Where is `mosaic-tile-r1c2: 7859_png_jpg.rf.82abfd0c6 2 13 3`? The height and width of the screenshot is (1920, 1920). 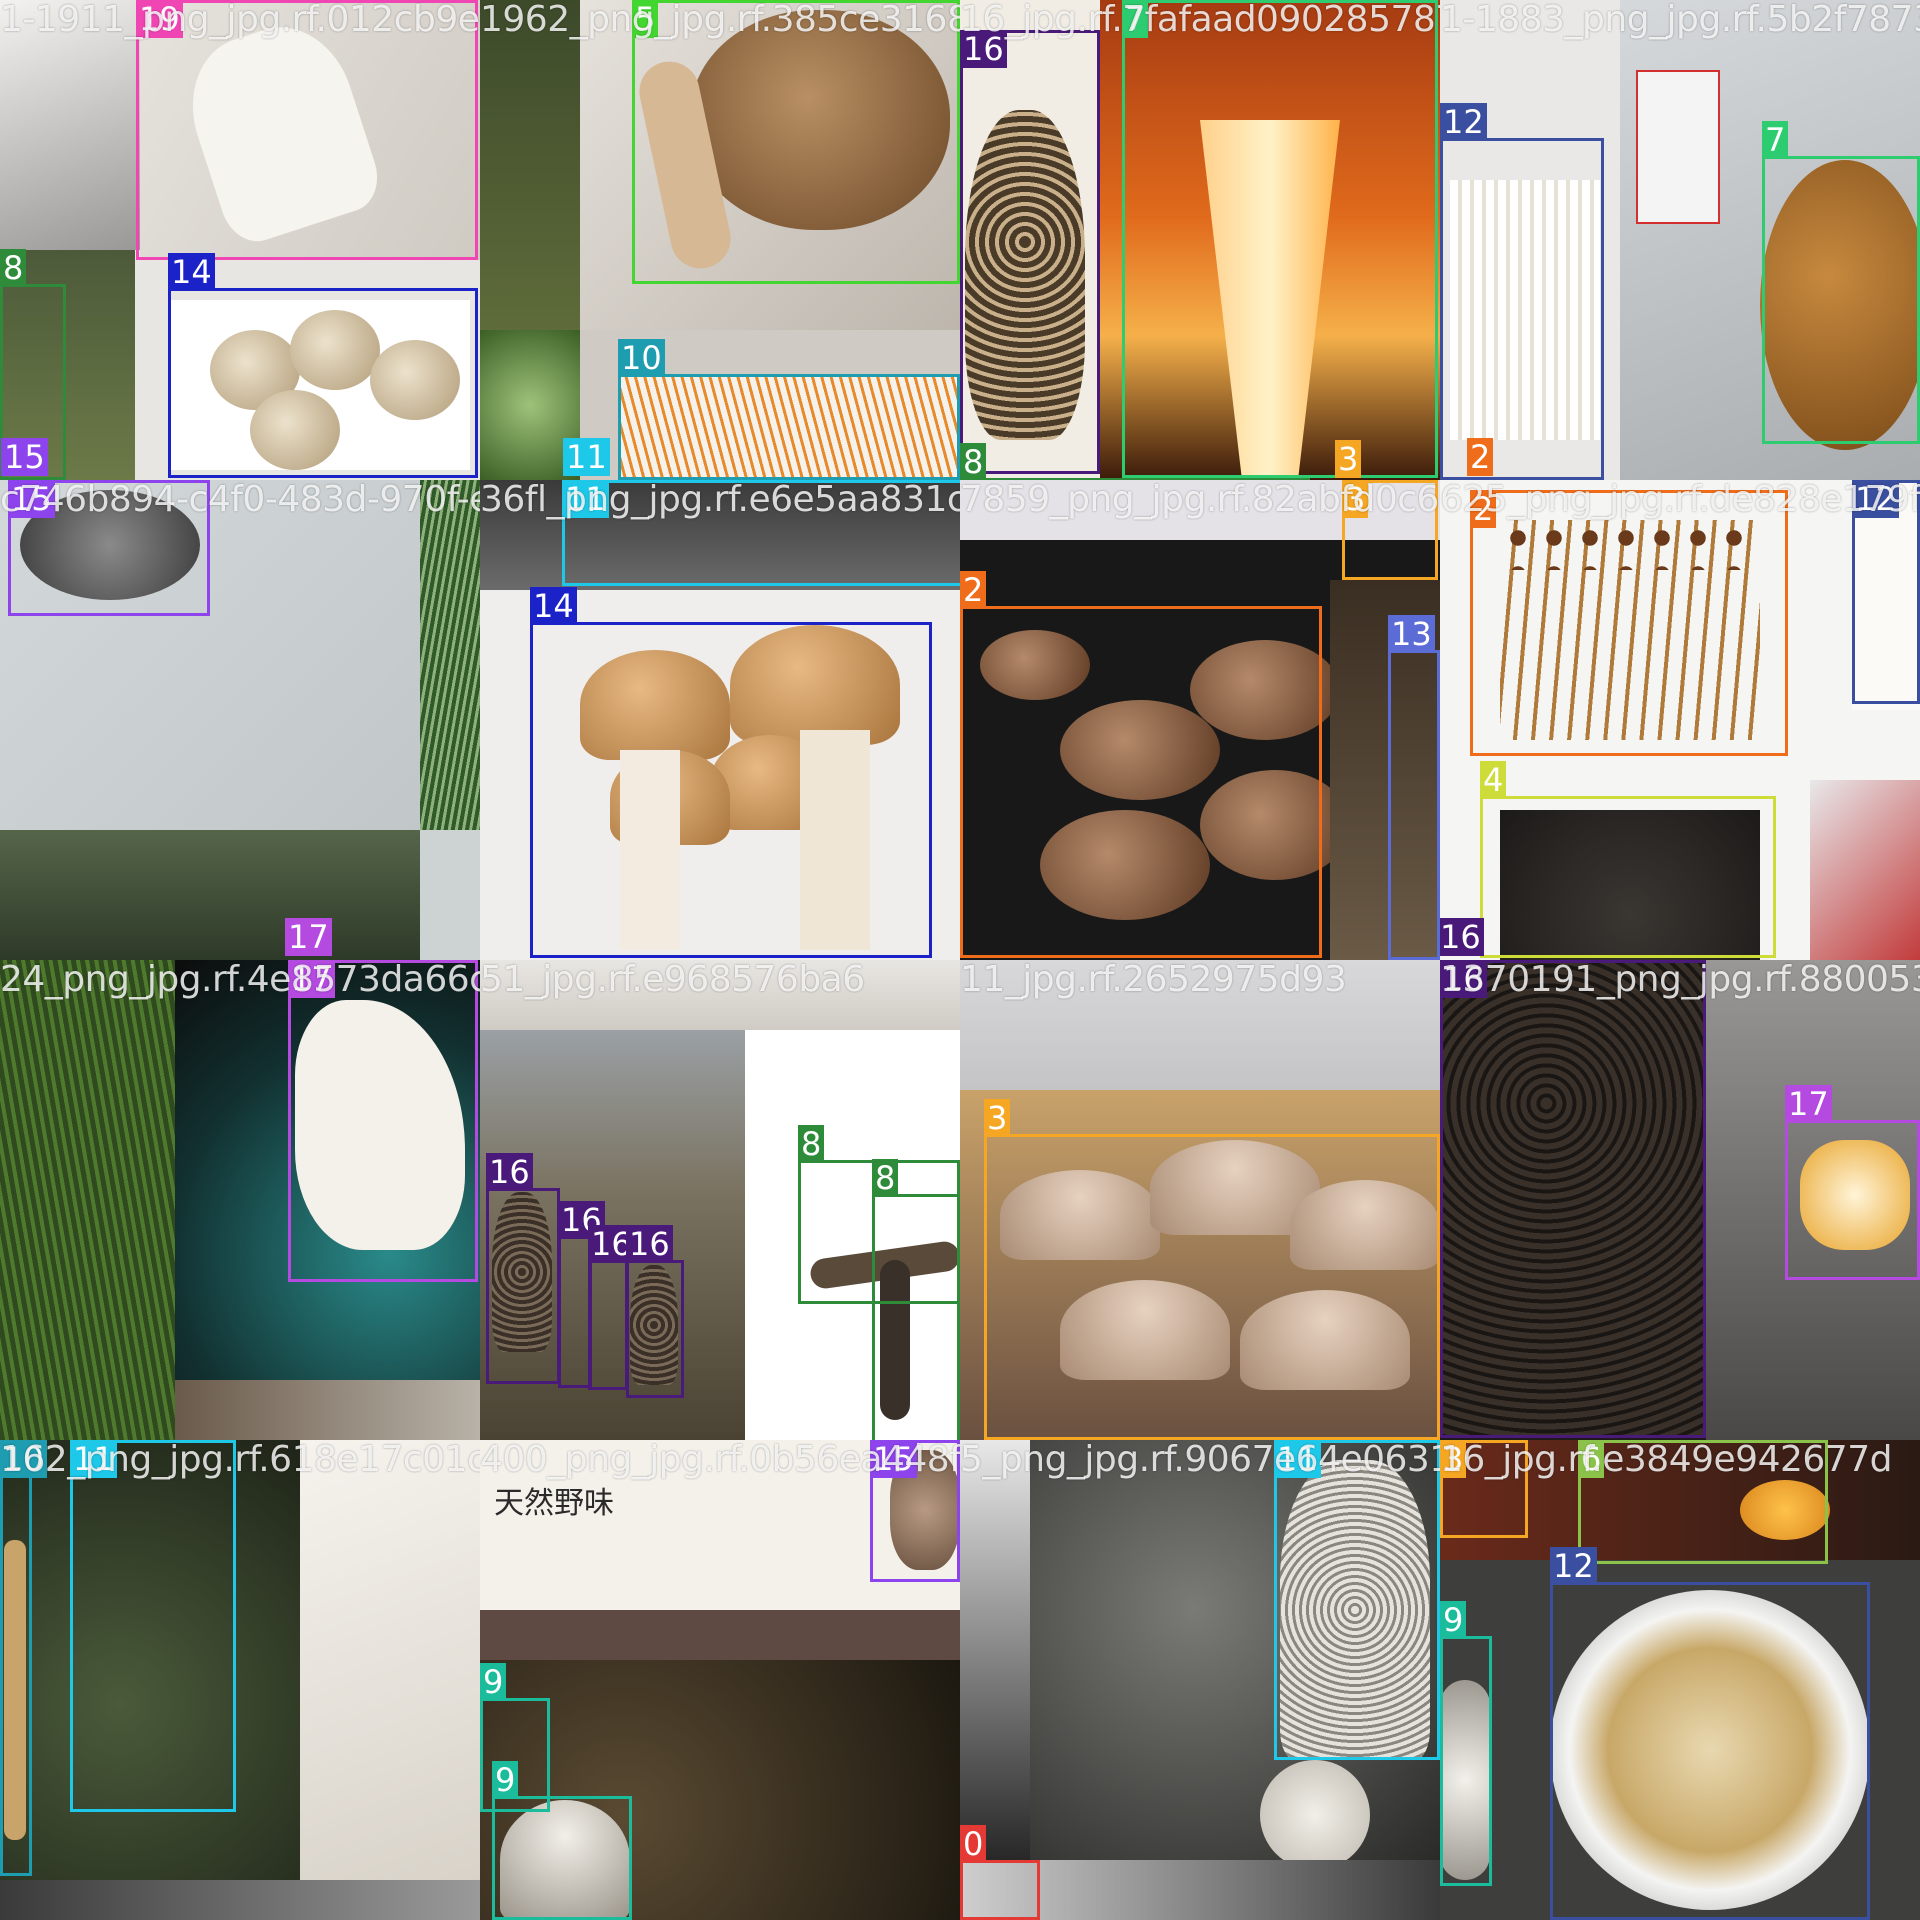 mosaic-tile-r1c2: 7859_png_jpg.rf.82abfd0c6 2 13 3 is located at coordinates (1200, 720).